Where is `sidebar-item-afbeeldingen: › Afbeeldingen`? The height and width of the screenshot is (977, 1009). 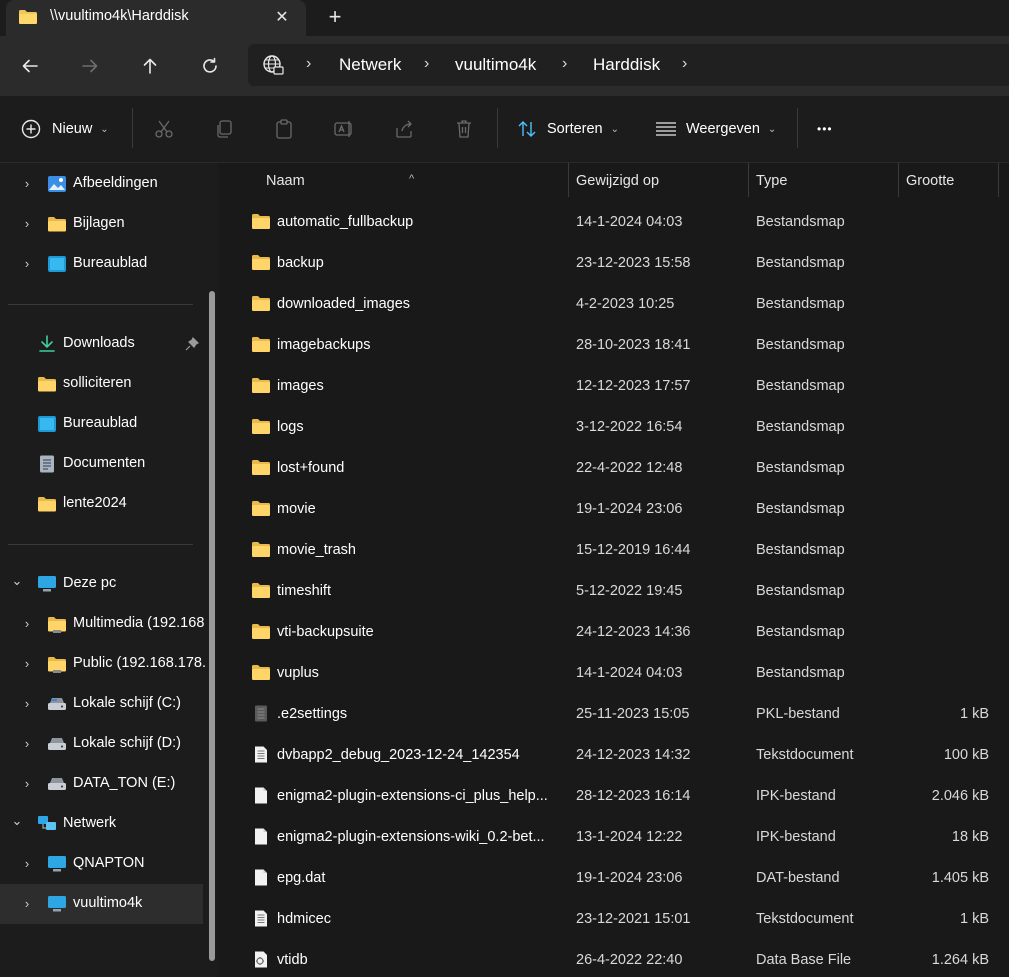
sidebar-item-afbeeldingen: › Afbeeldingen is located at coordinates (101, 184).